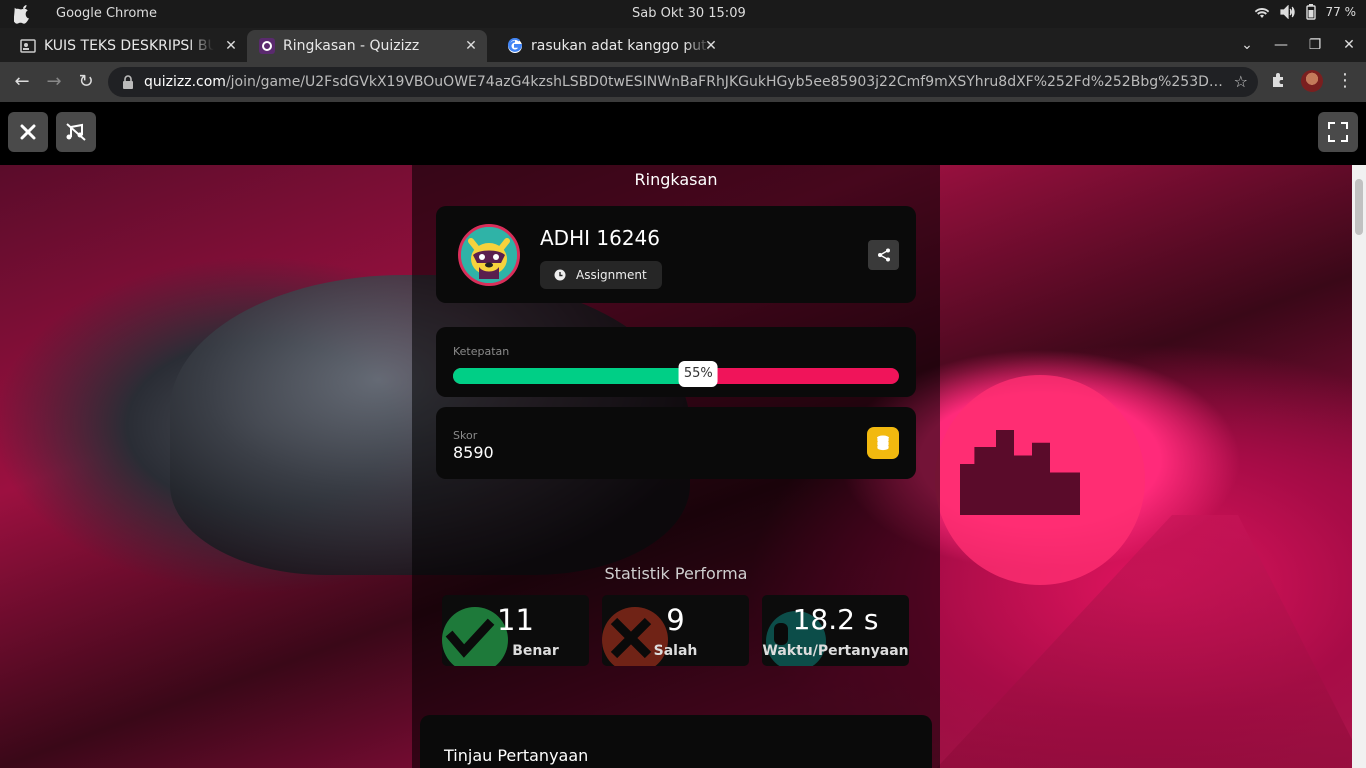  Describe the element at coordinates (675, 651) in the screenshot. I see `wrong-label: Salah` at that location.